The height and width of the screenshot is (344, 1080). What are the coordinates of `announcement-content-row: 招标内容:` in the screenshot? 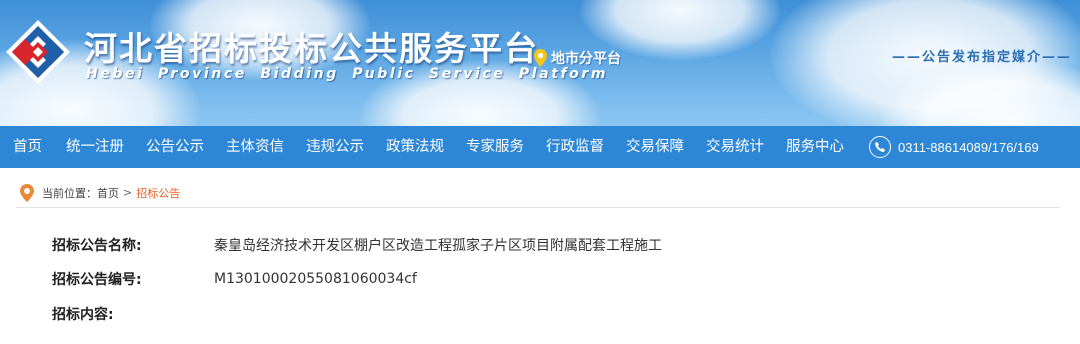 It's located at (540, 314).